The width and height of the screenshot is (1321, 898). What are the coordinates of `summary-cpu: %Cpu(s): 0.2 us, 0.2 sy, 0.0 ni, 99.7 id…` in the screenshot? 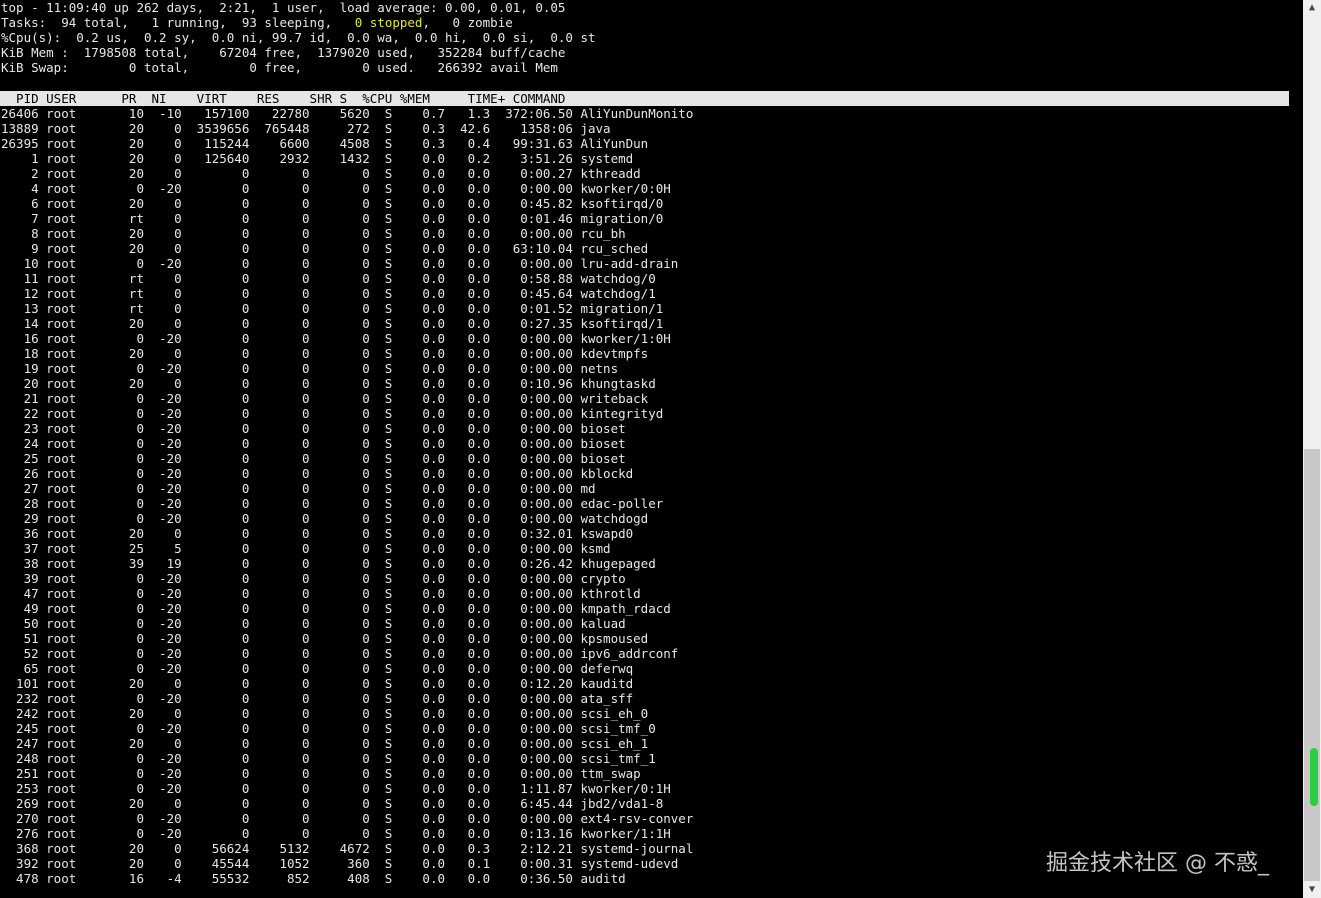 It's located at (298, 37).